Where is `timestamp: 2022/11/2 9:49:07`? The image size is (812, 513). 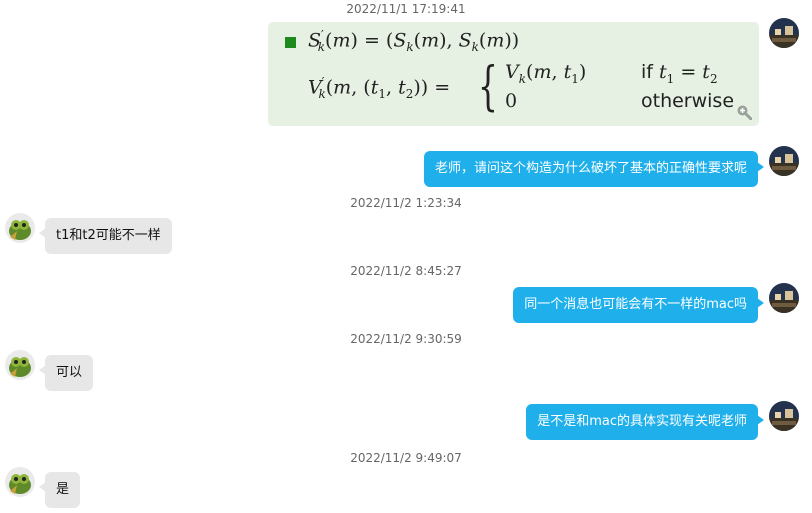 timestamp: 2022/11/2 9:49:07 is located at coordinates (406, 458).